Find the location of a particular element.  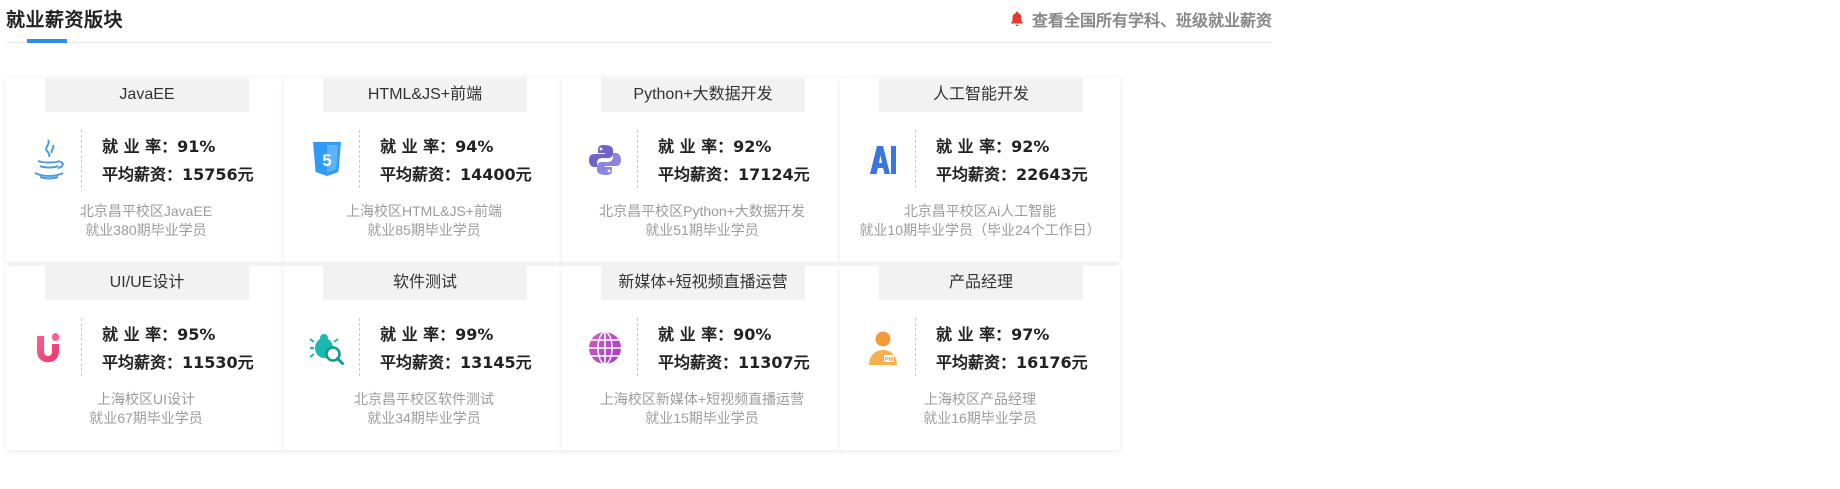

salary-value: 13145元 is located at coordinates (496, 362).